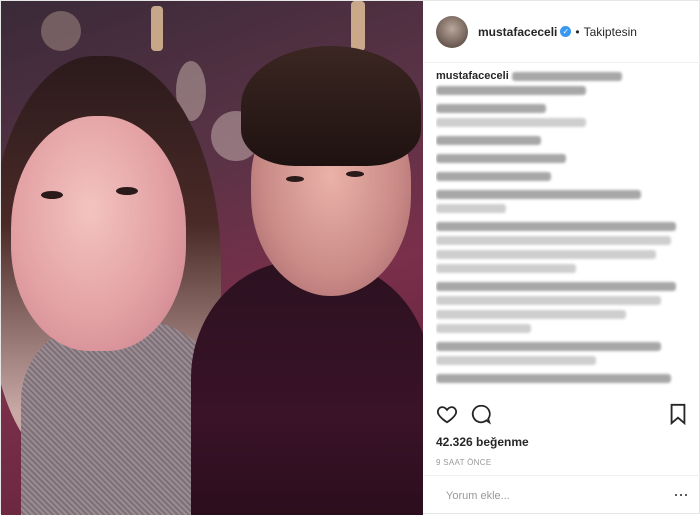  Describe the element at coordinates (482, 442) in the screenshot. I see `like-count: 42.326 beğenme` at that location.